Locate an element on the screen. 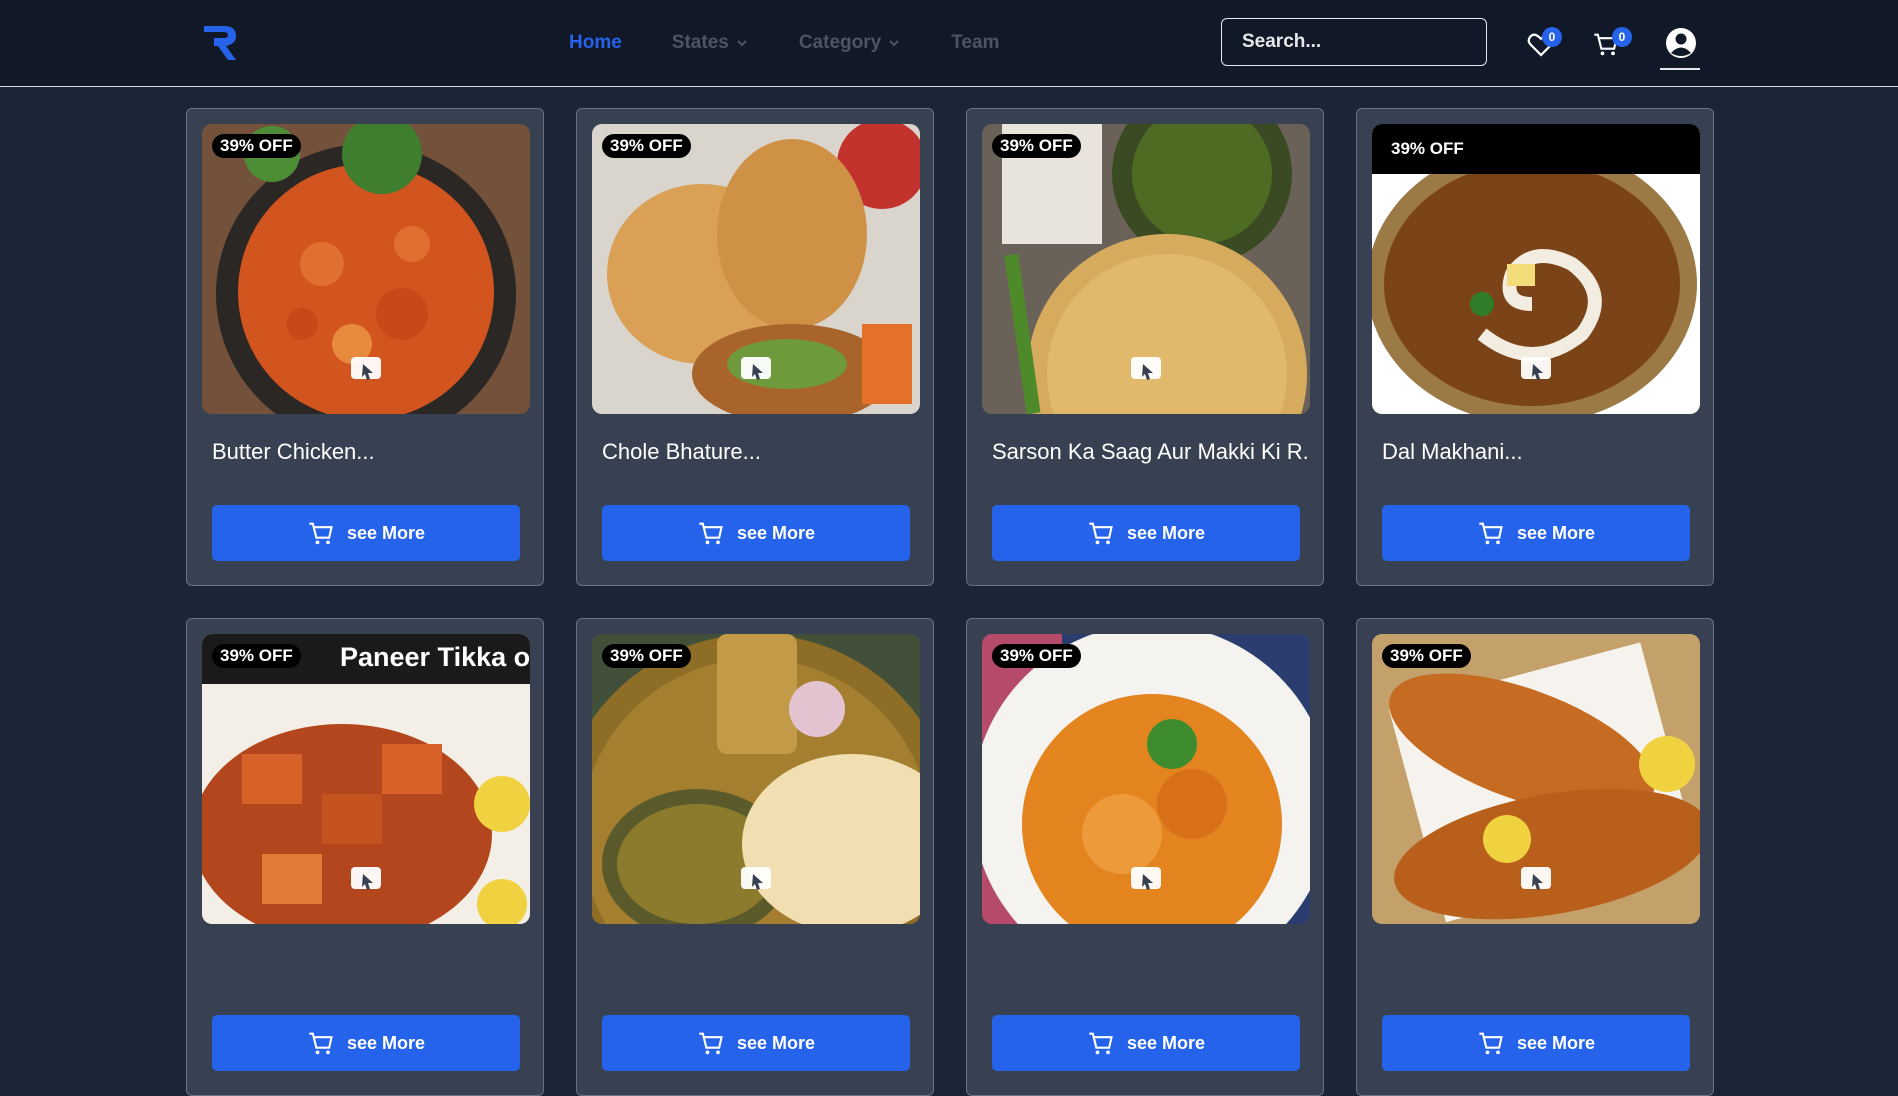  nav-category: Category is located at coordinates (850, 43).